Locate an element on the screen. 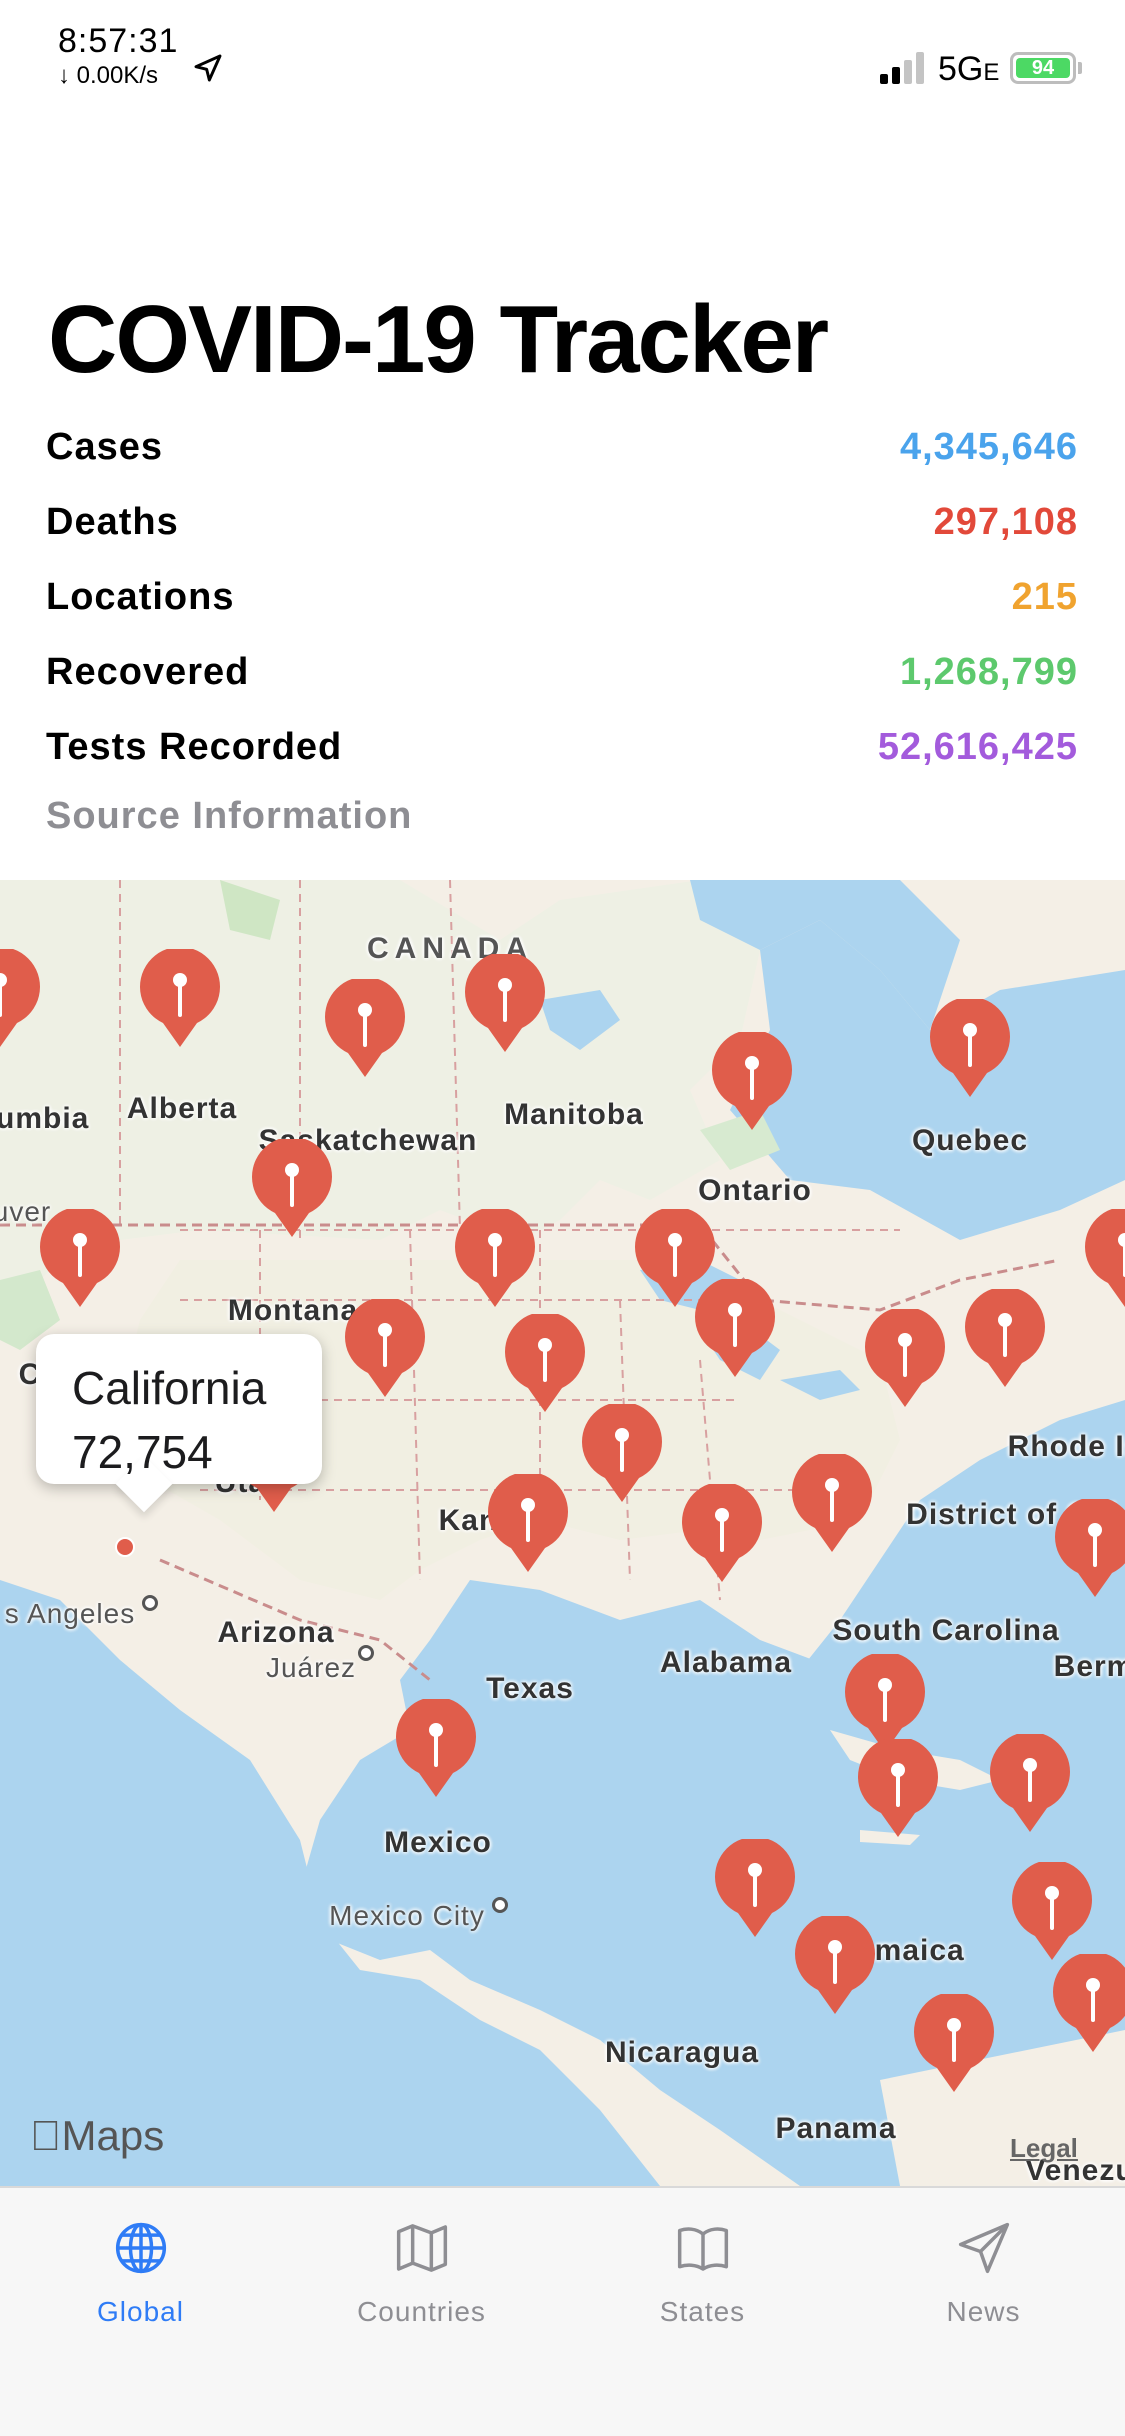 The height and width of the screenshot is (2436, 1125). stat-label: Recovered is located at coordinates (148, 672).